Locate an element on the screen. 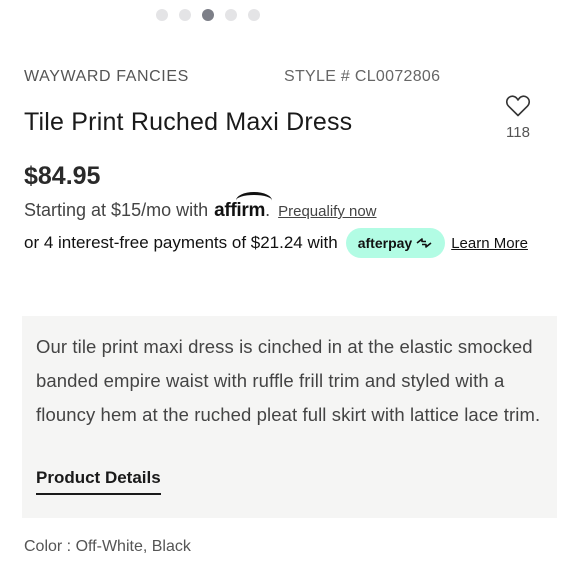 This screenshot has width=580, height=580. product-price: $84.95 is located at coordinates (62, 176).